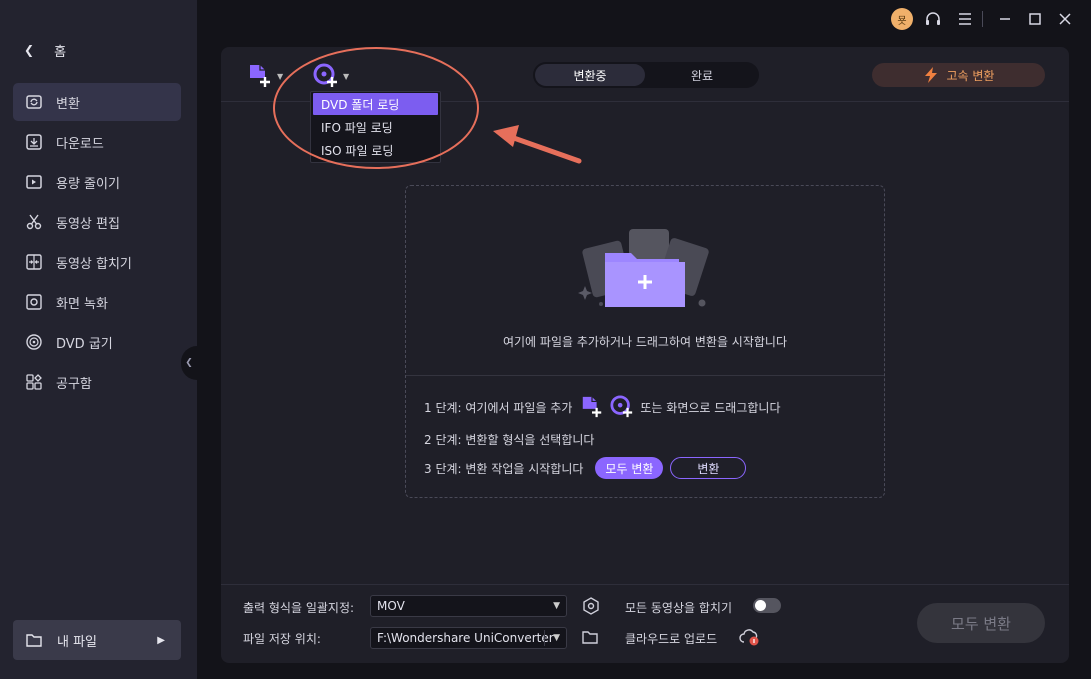  I want to click on convert-icon, so click(34, 102).